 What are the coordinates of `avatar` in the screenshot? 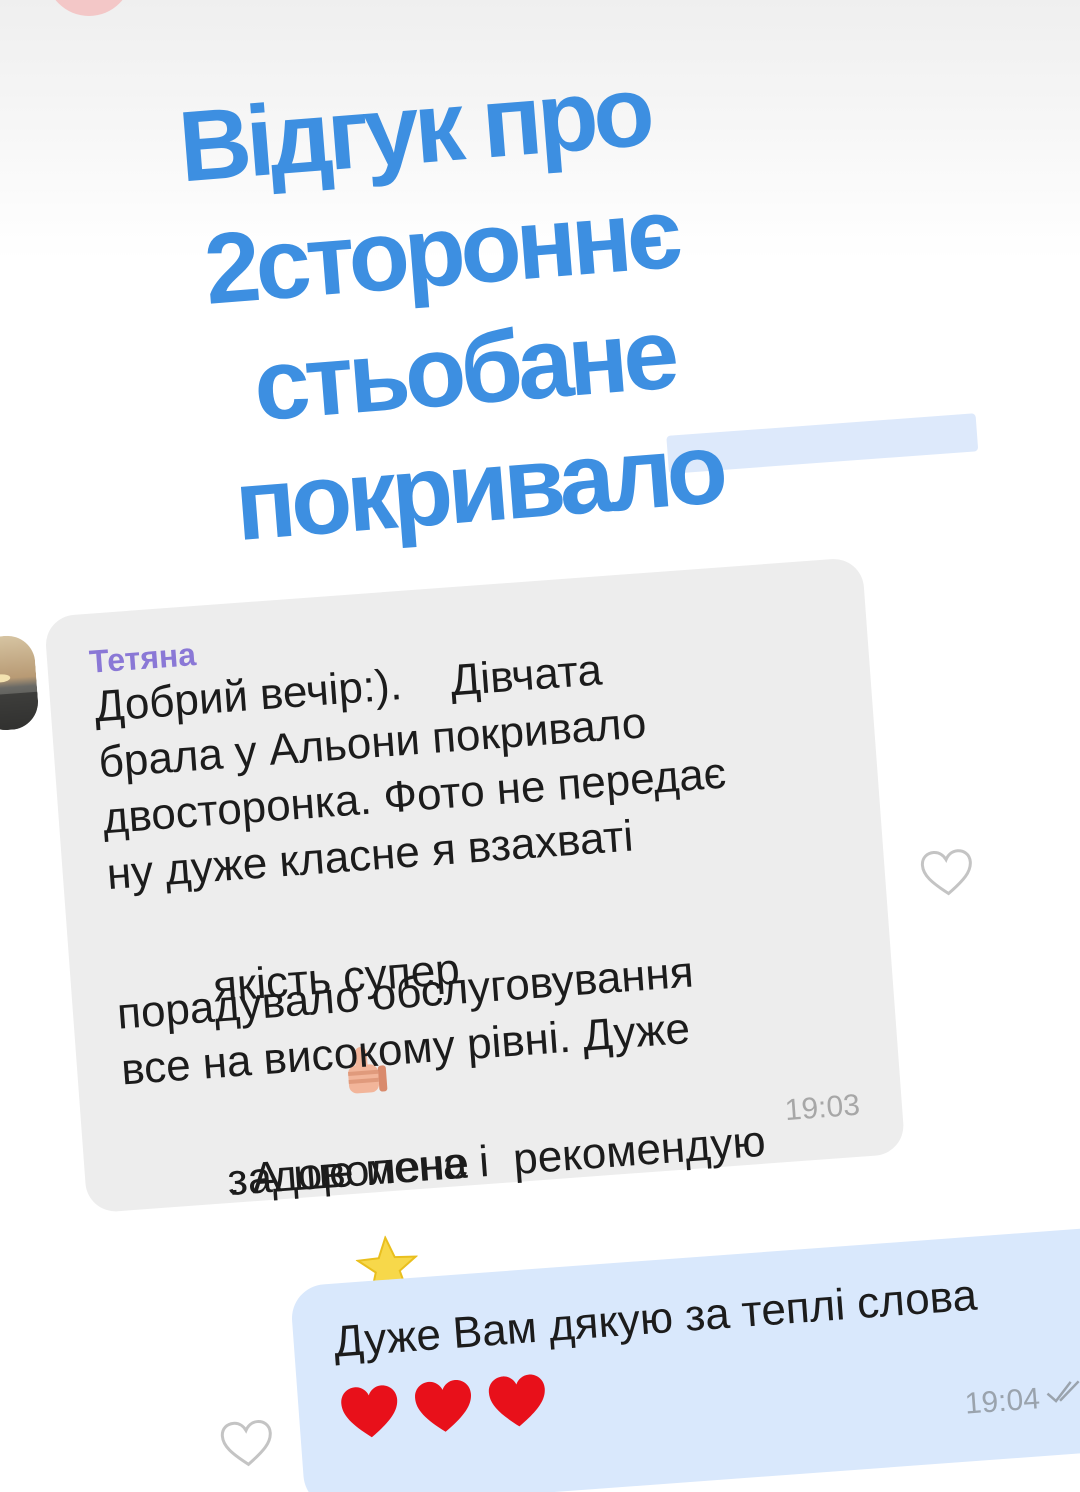 It's located at (20, 683).